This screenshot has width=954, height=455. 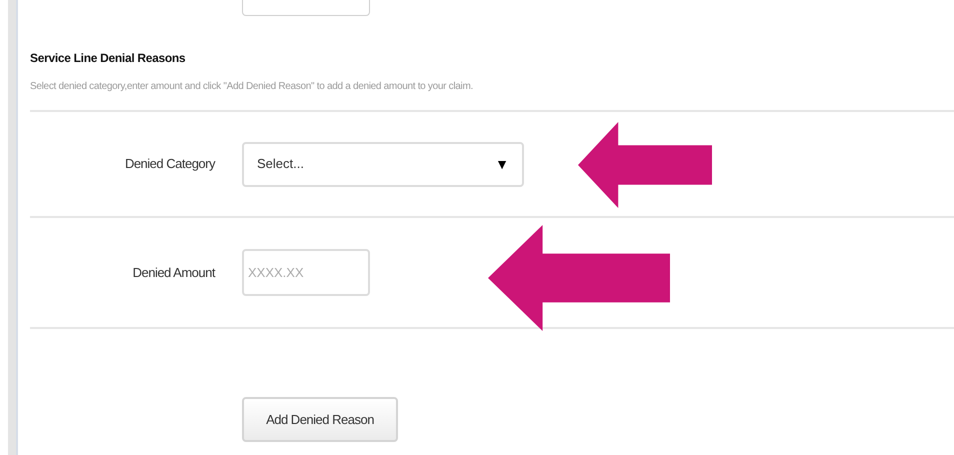 I want to click on field-label: Denied Amount, so click(x=173, y=273).